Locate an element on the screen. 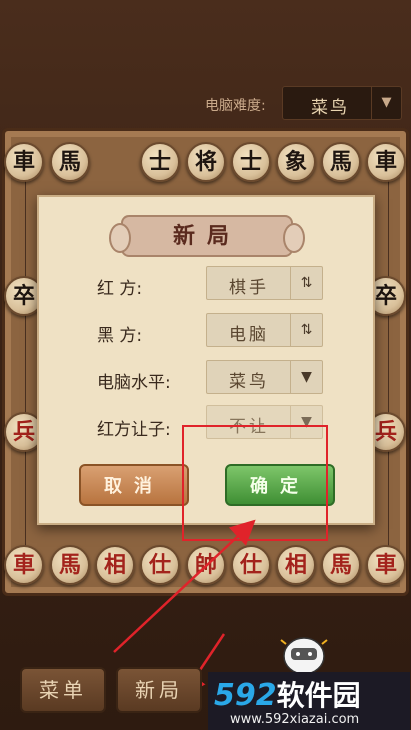  black-side-label: 黑 方: is located at coordinates (120, 336).